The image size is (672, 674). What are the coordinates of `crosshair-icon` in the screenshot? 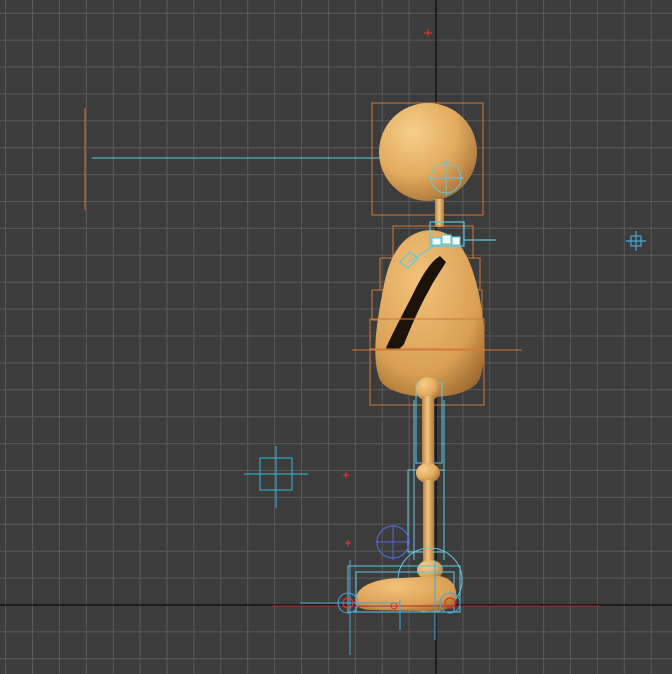 It's located at (276, 477).